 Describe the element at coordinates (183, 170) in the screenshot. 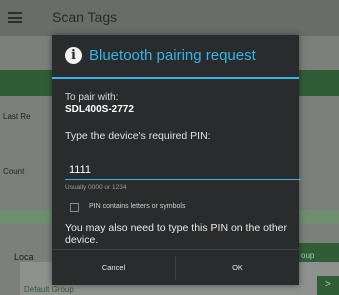

I see `pin-input` at that location.